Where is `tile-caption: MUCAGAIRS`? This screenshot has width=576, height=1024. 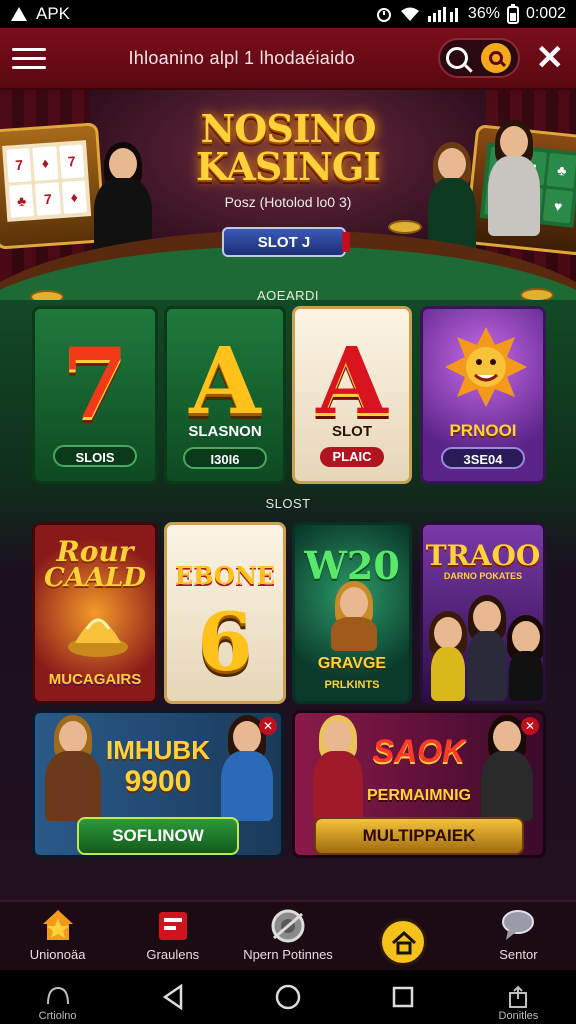
tile-caption: MUCAGAIRS is located at coordinates (95, 679).